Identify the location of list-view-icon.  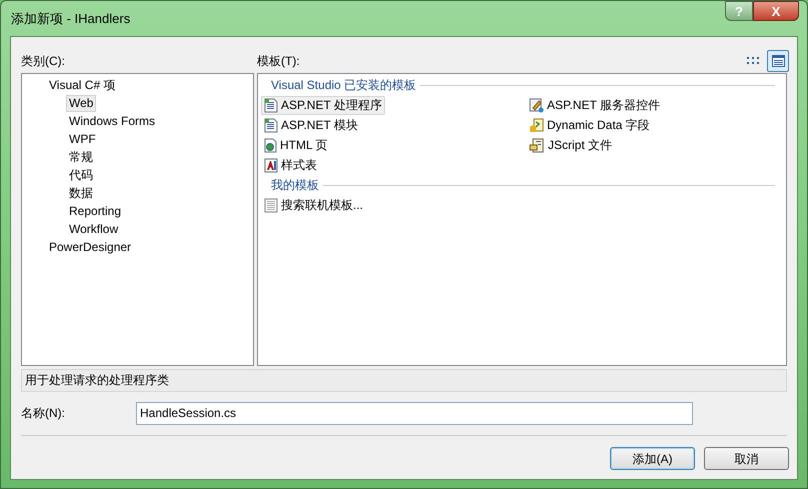
(778, 61).